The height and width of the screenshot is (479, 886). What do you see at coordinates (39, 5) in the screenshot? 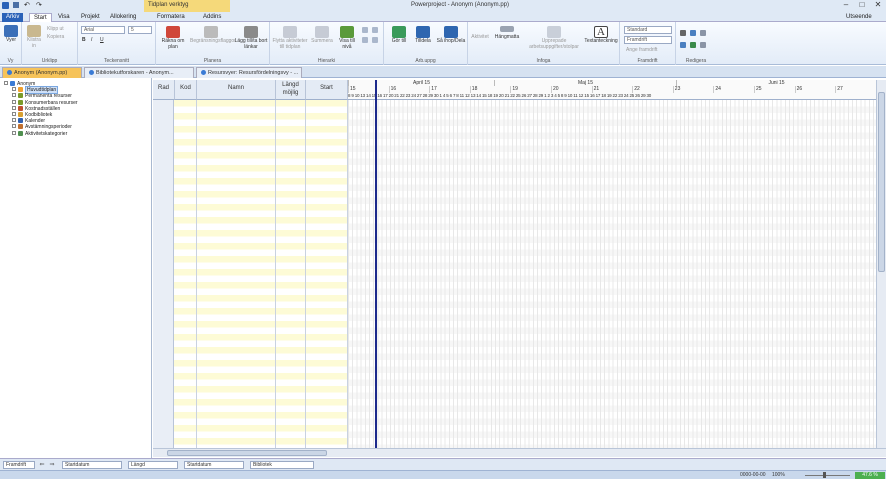
I see `redo-icon: ↷` at bounding box center [39, 5].